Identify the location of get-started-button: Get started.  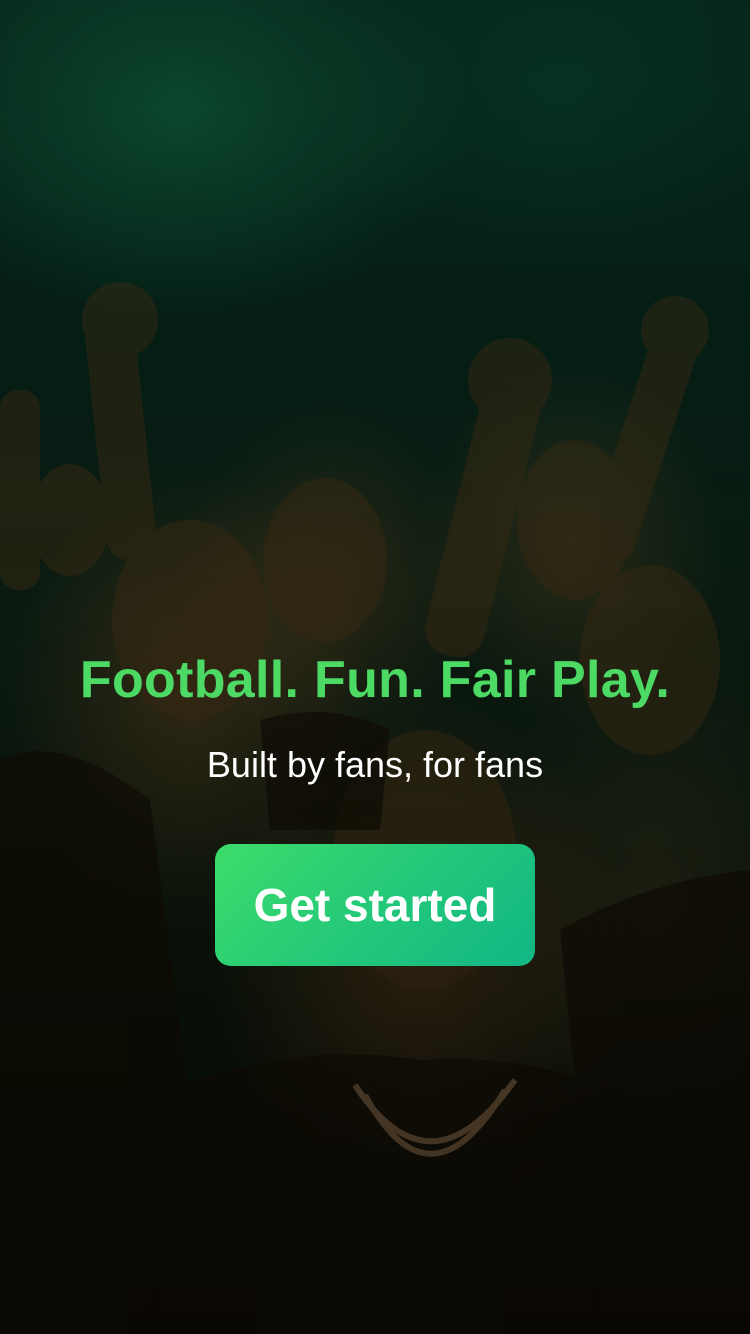
(375, 905).